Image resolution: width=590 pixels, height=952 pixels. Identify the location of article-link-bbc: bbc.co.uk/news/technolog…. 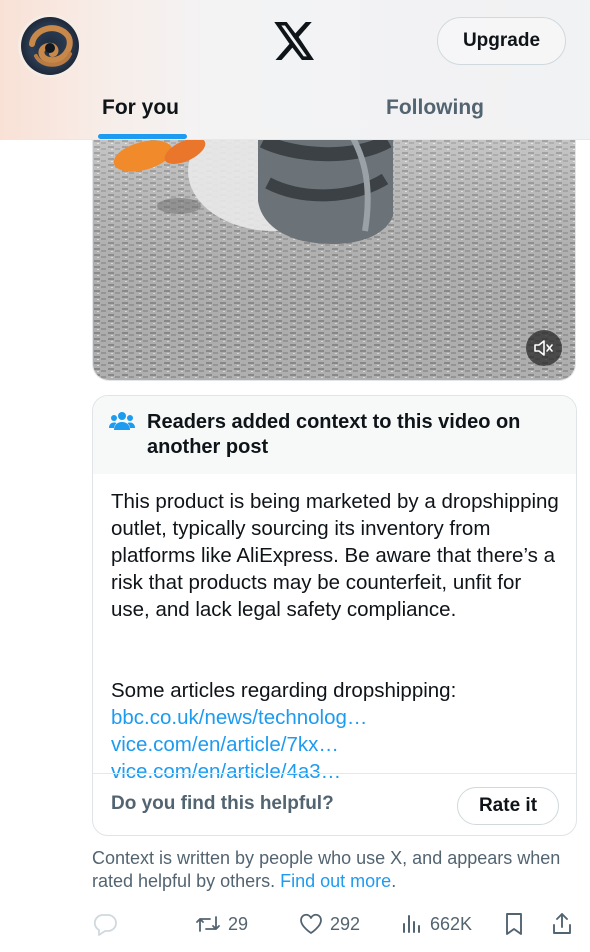
(239, 717).